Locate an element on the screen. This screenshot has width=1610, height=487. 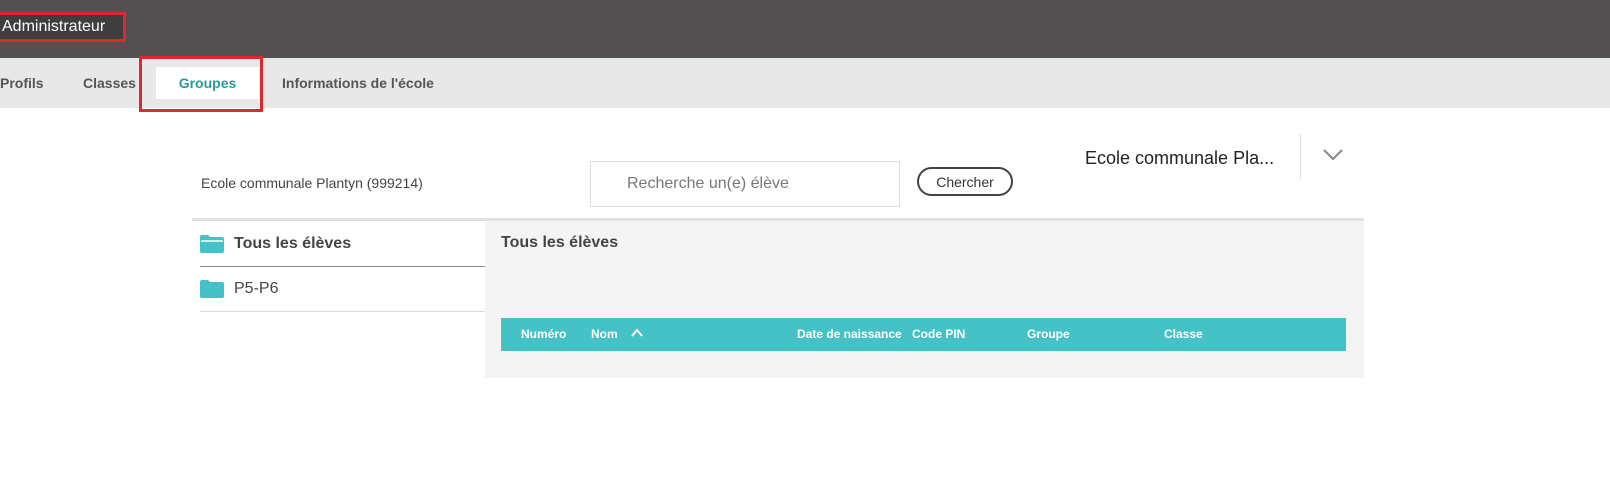
folder-icon is located at coordinates (212, 289).